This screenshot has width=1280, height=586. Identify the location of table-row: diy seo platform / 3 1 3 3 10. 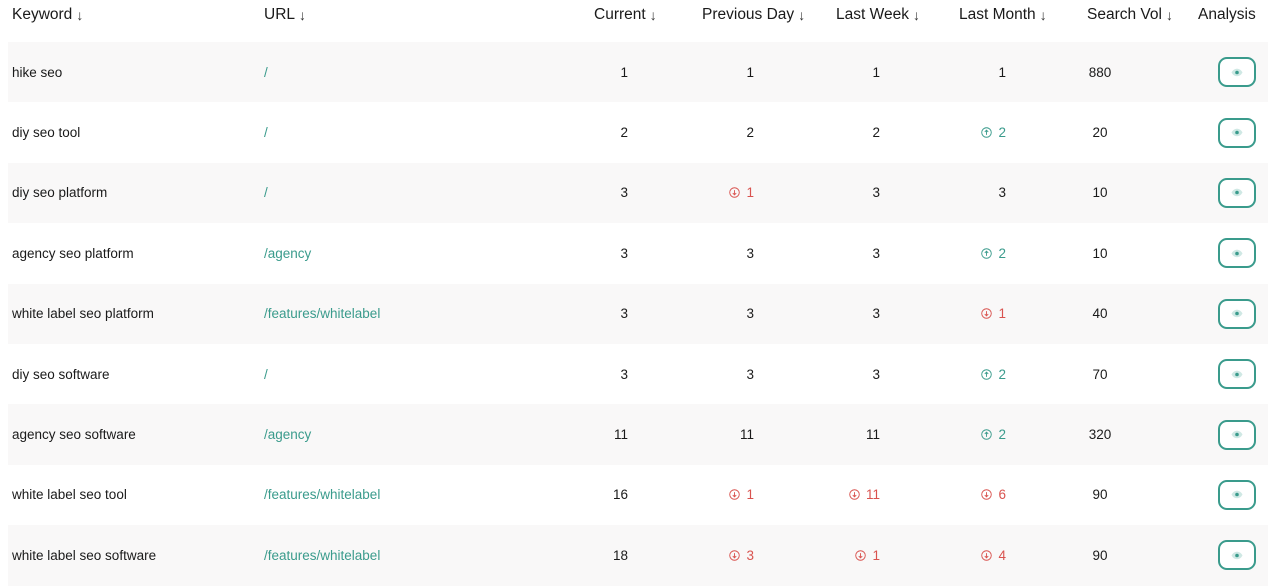
(638, 193).